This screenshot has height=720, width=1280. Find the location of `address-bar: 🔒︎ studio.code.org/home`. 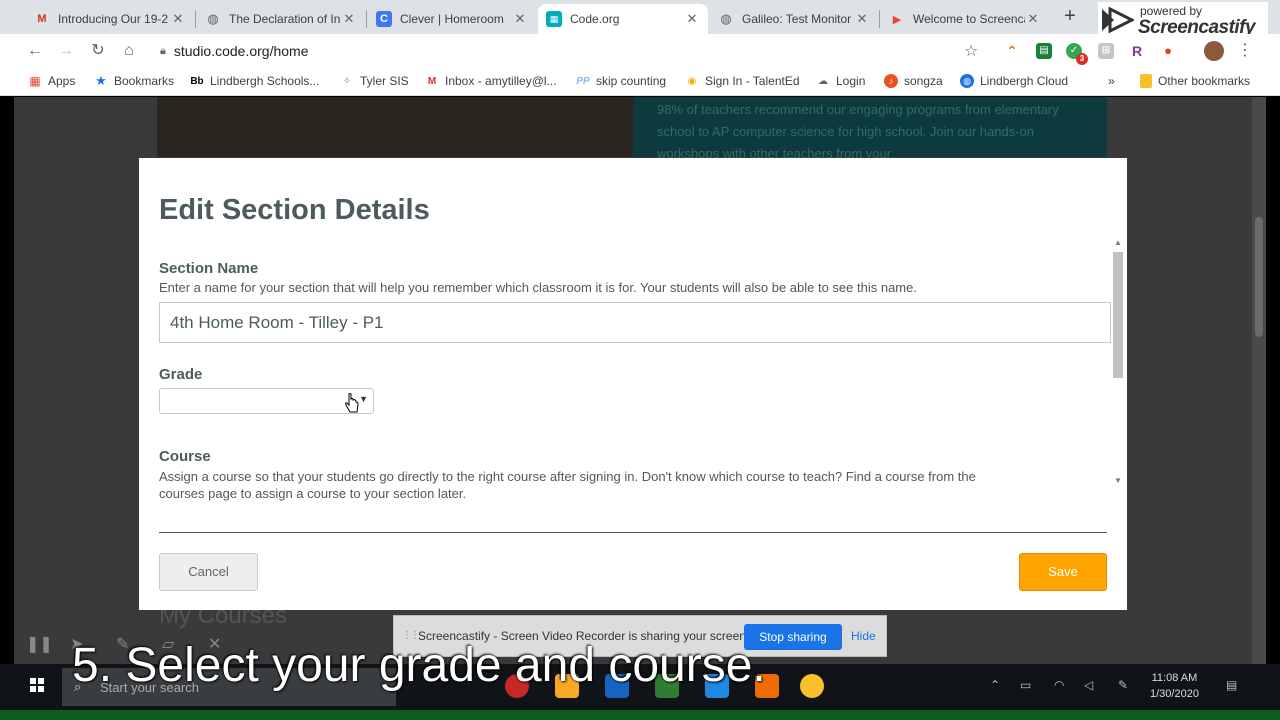

address-bar: 🔒︎ studio.code.org/home is located at coordinates (570, 51).